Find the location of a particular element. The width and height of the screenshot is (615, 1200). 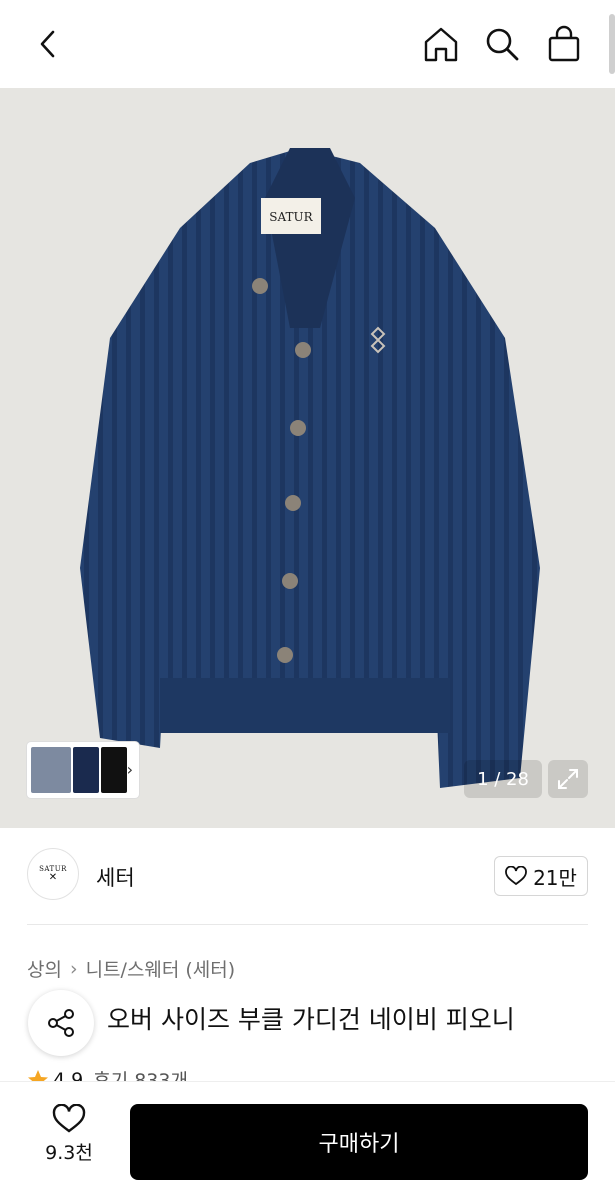

breadcrumb: 상의 › 니트/스웨터 (세터) is located at coordinates (131, 968).